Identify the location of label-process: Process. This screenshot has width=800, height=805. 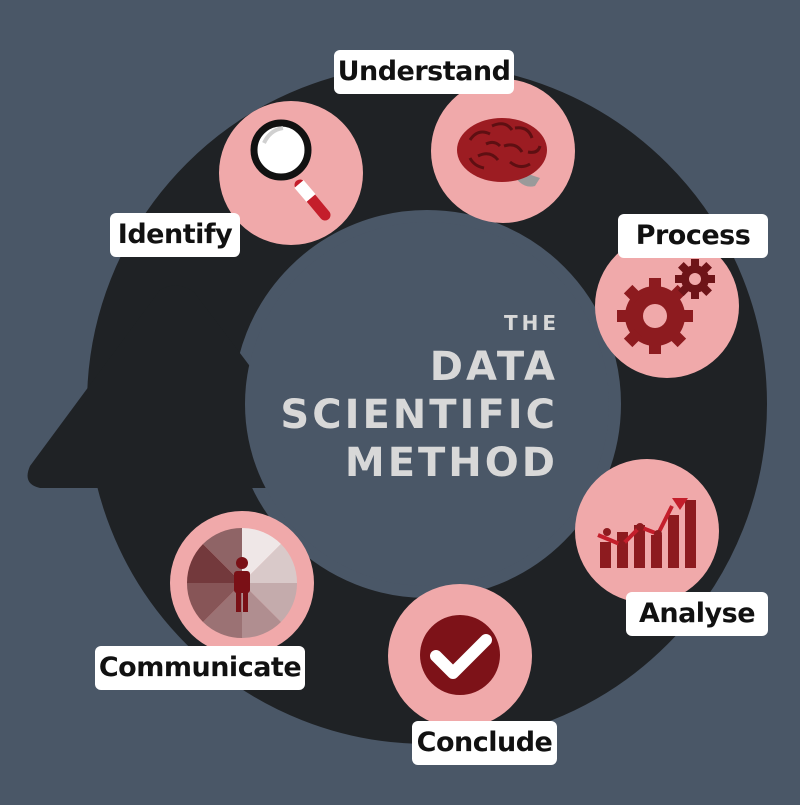
(693, 236).